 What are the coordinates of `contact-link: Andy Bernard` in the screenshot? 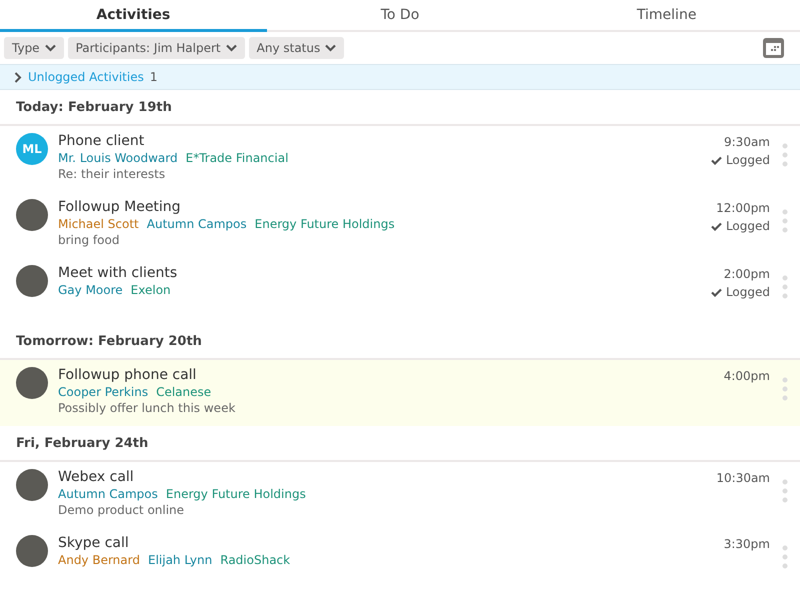 It's located at (99, 560).